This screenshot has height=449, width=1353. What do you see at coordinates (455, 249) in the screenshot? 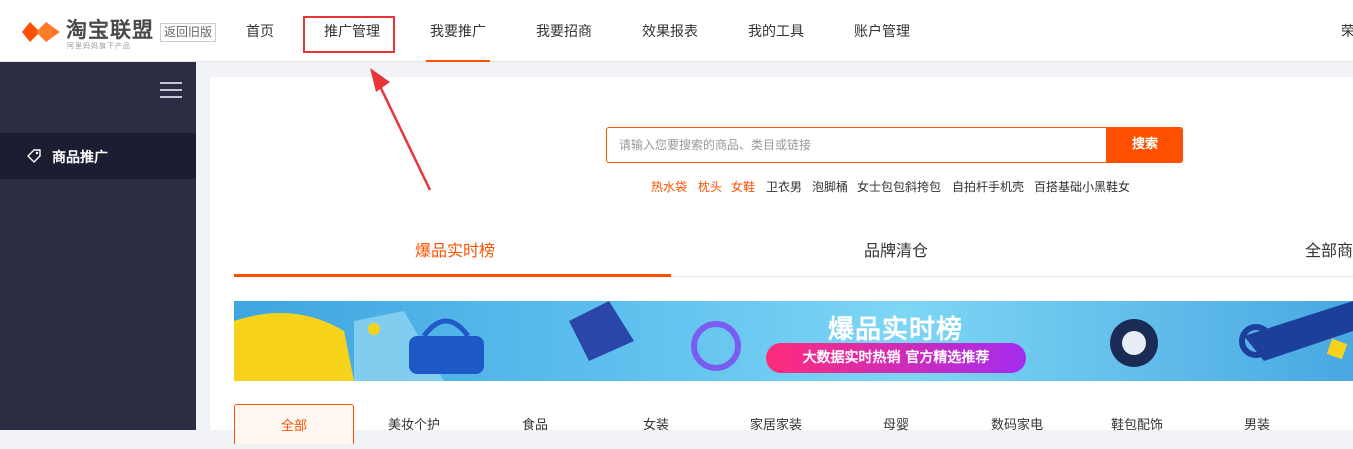
I see `tab-hot-ranking: 爆品实时榜` at bounding box center [455, 249].